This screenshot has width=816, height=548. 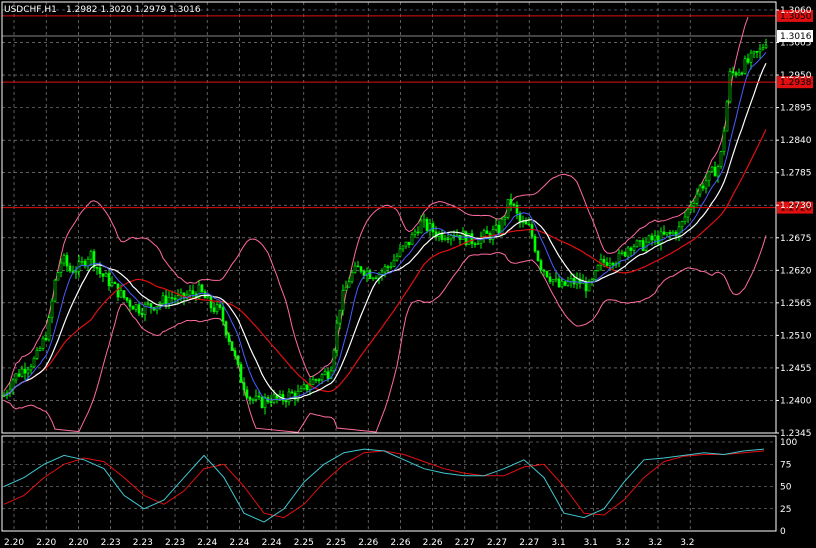 What do you see at coordinates (796, 239) in the screenshot?
I see `price-tick-label: 1.2675` at bounding box center [796, 239].